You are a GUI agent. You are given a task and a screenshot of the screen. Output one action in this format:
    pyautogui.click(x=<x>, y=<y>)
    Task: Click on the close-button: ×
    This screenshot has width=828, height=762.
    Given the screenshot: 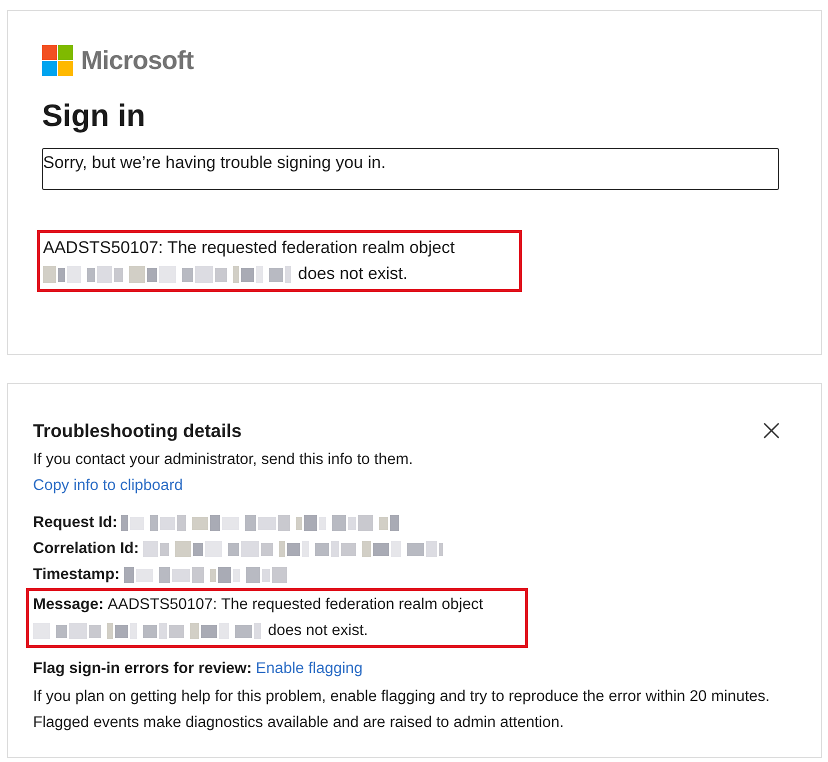 What is the action you would take?
    pyautogui.click(x=771, y=431)
    